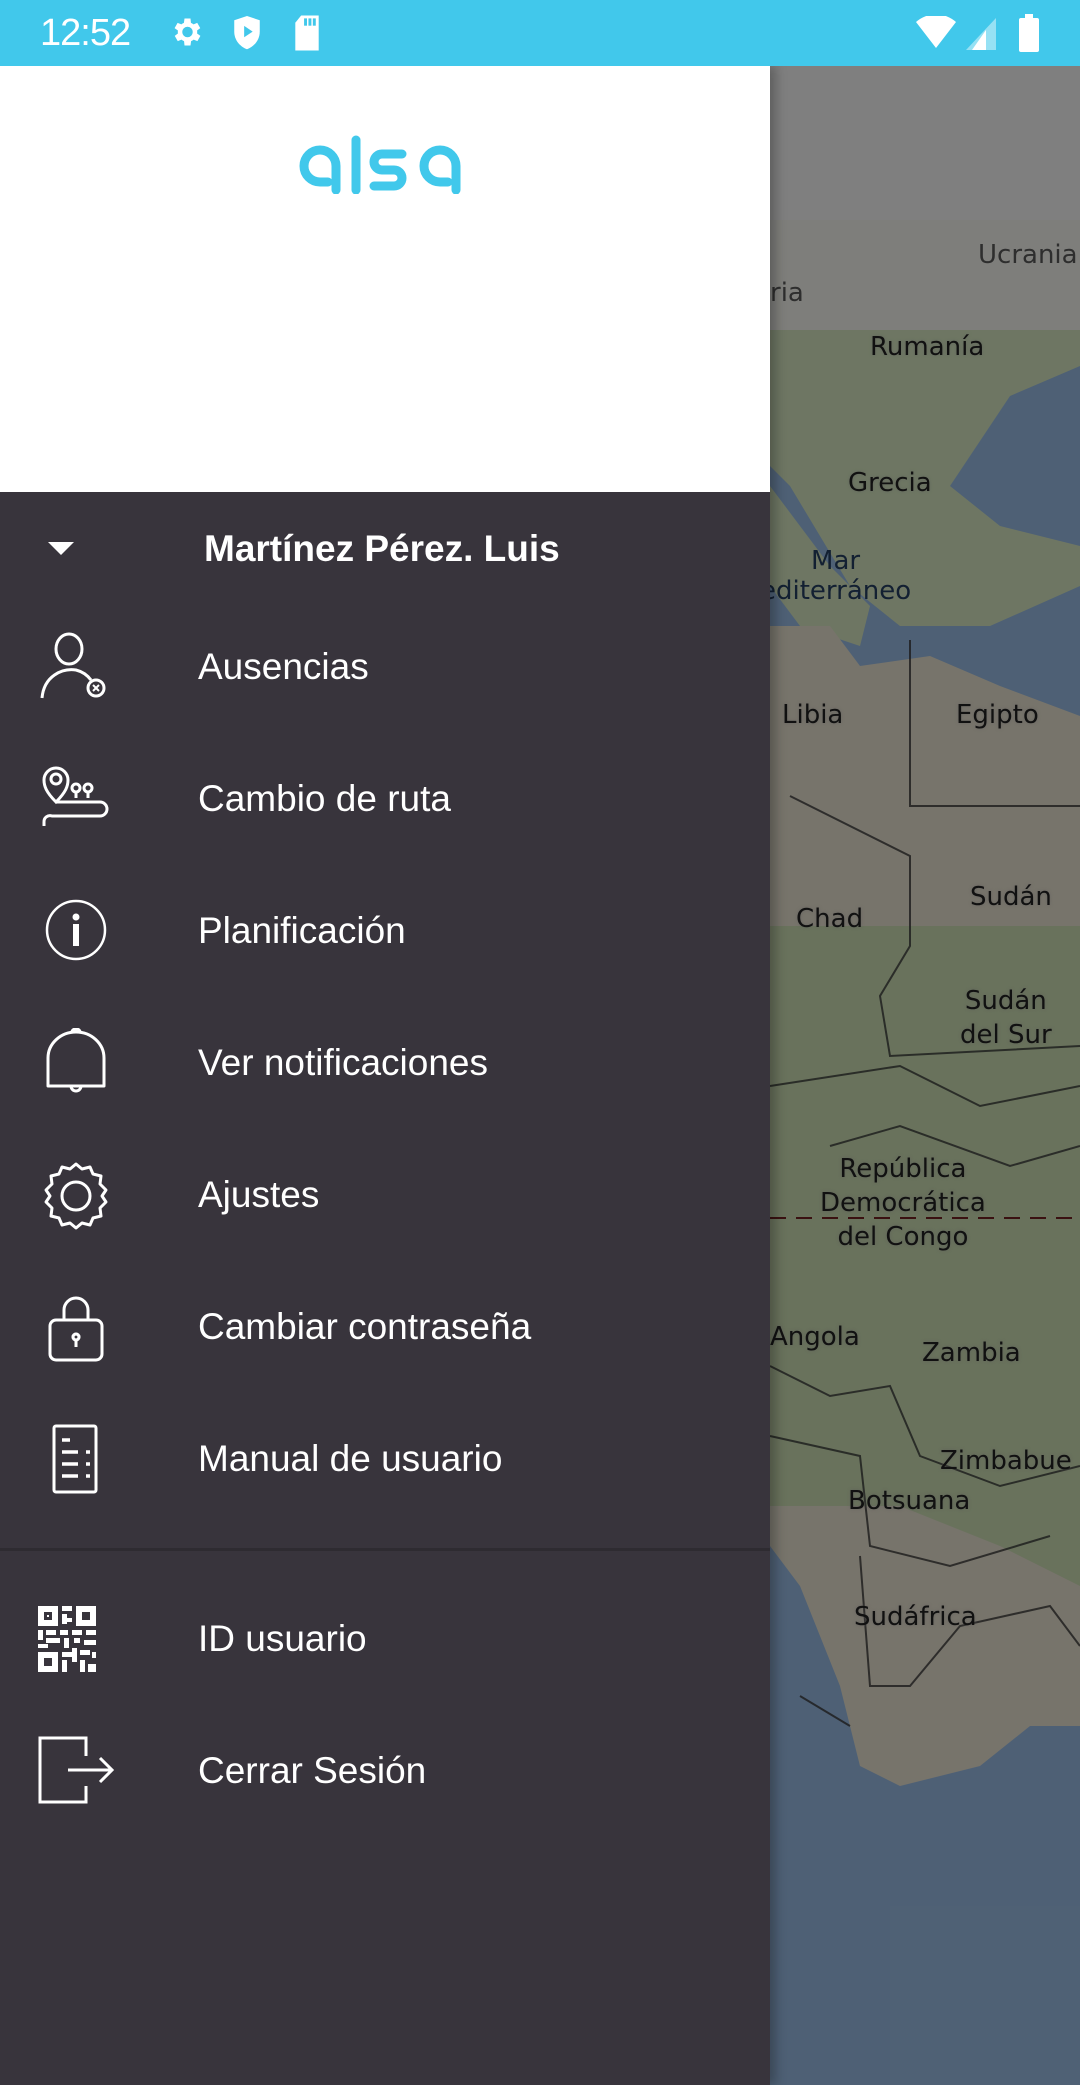  Describe the element at coordinates (382, 548) in the screenshot. I see `account-name: Martínez Pérez. Luis` at that location.